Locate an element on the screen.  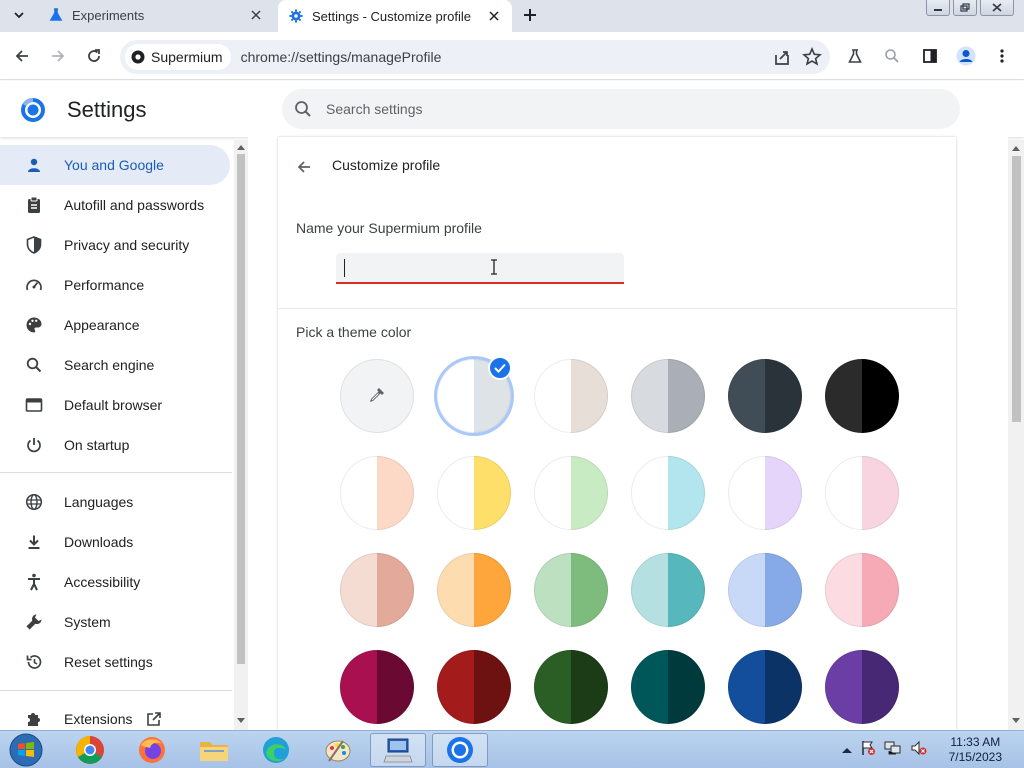
edge-icon is located at coordinates (276, 750).